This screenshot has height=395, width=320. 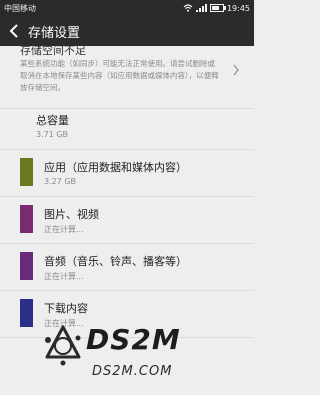 I want to click on total-capacity-row: 总容量 3.71 GB, so click(x=127, y=129).